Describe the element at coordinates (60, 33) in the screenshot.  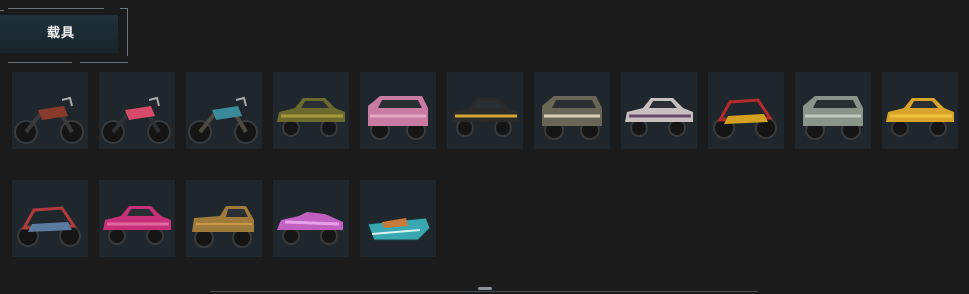
I see `tab-label: 载具` at that location.